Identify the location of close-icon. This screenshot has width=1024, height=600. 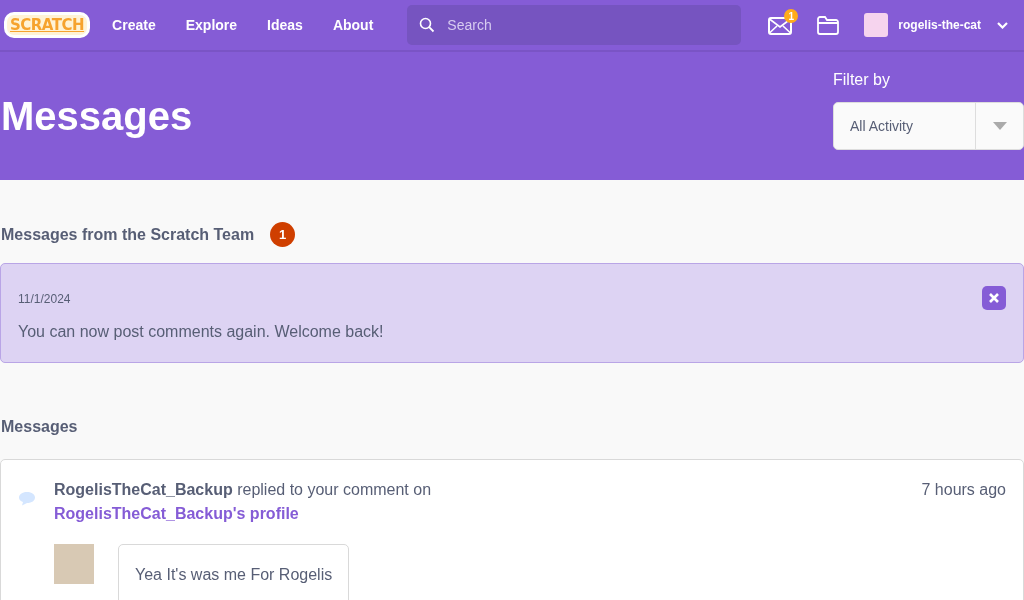
(994, 298).